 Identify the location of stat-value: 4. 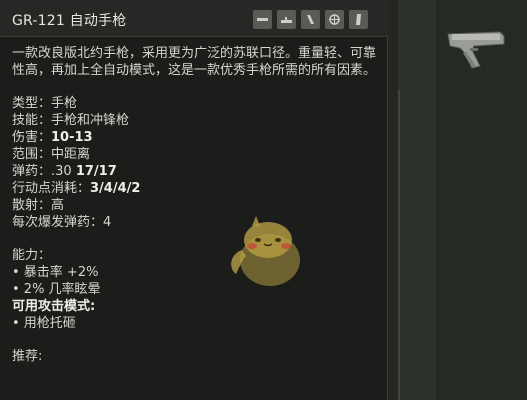
(107, 222).